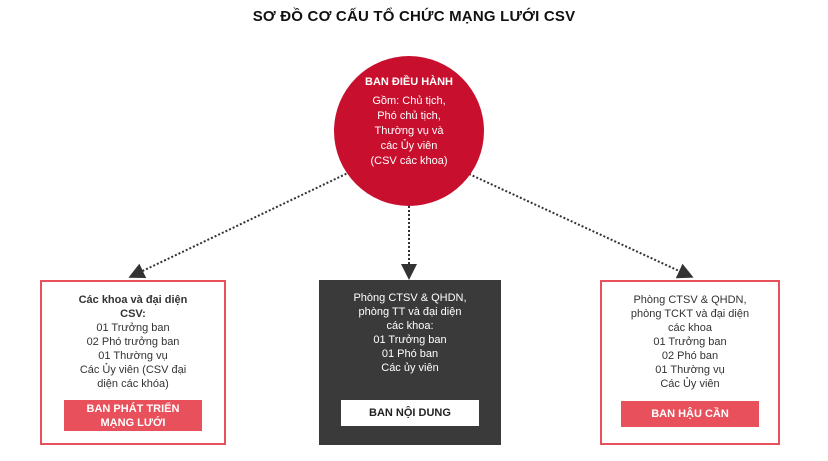  What do you see at coordinates (690, 384) in the screenshot?
I see `right-box-line: Các Ủy viên` at bounding box center [690, 384].